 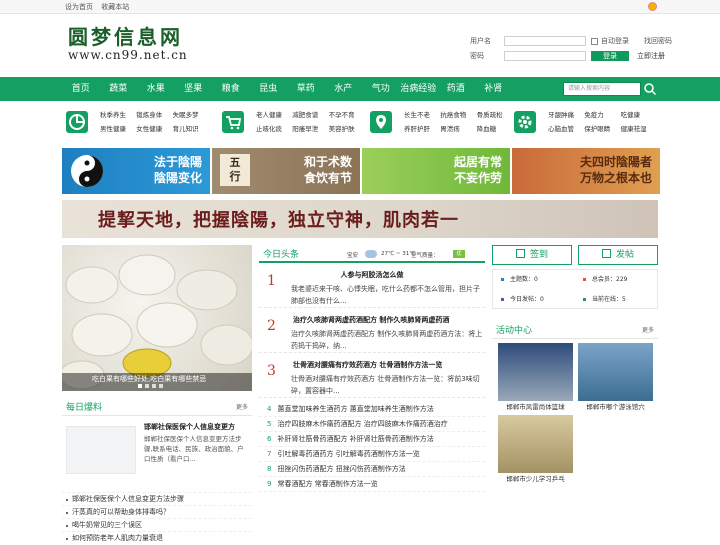 I want to click on category-link: 养肝护肝, so click(x=422, y=129).